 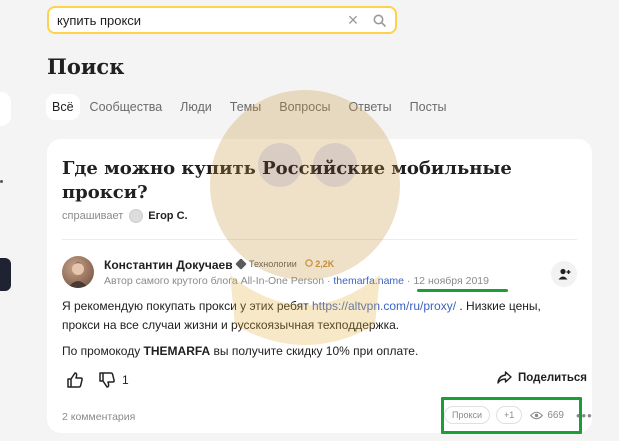 What do you see at coordinates (368, 281) in the screenshot?
I see `author-site-link: themarfa.name` at bounding box center [368, 281].